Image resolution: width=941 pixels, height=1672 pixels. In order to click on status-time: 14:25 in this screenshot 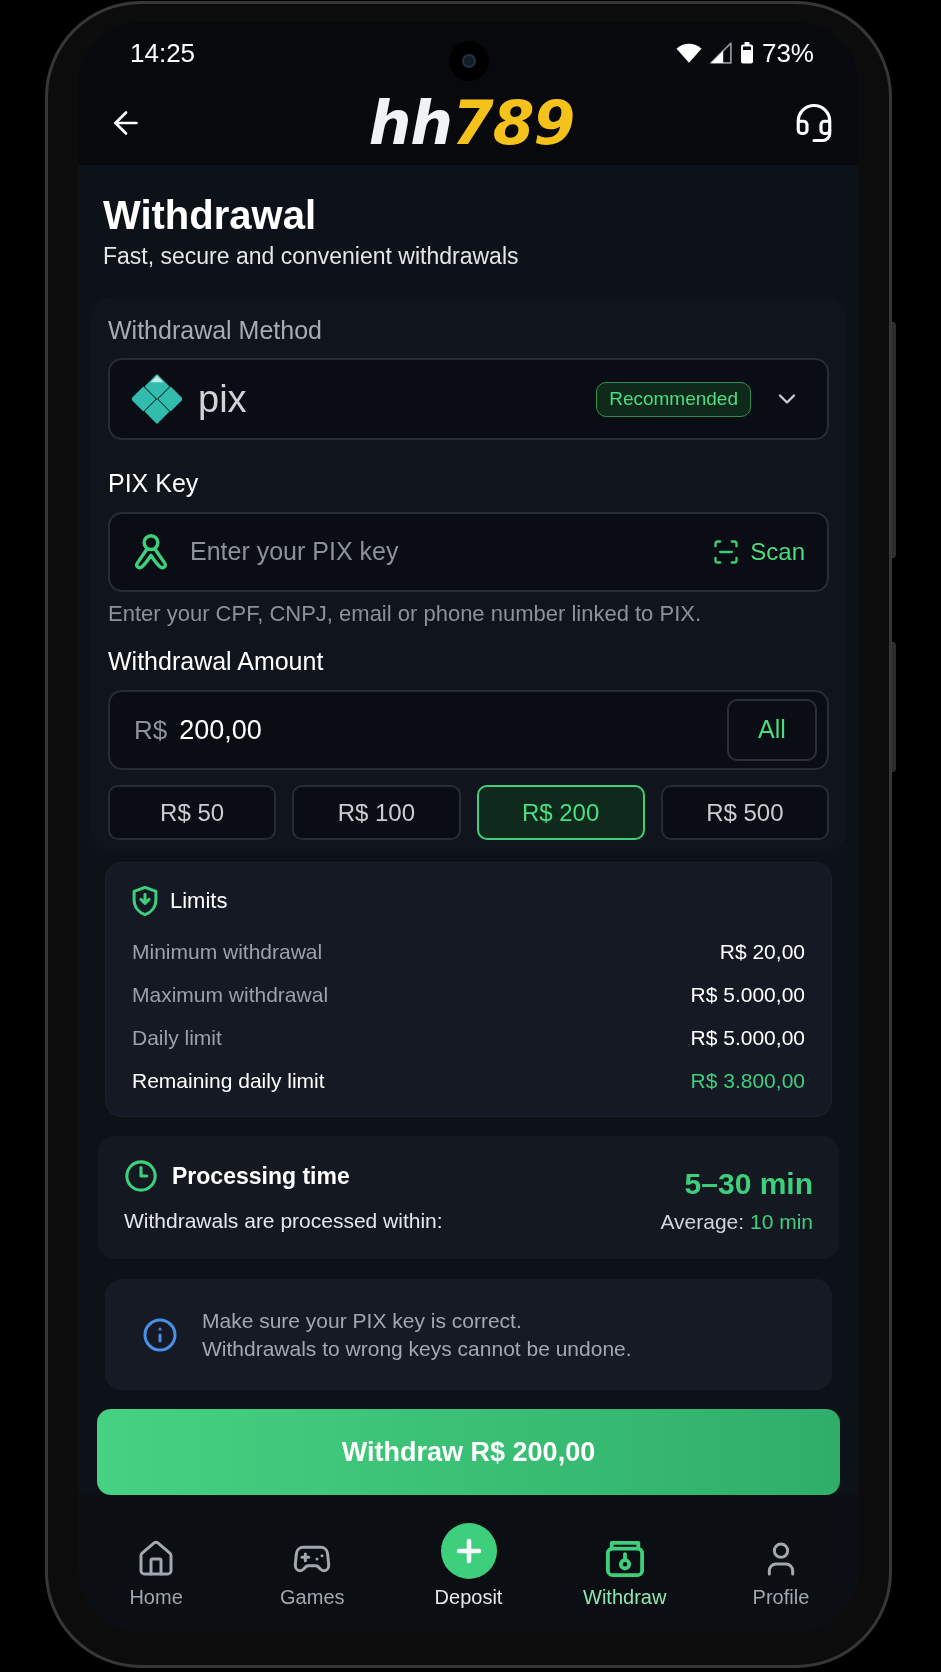, I will do `click(163, 53)`.